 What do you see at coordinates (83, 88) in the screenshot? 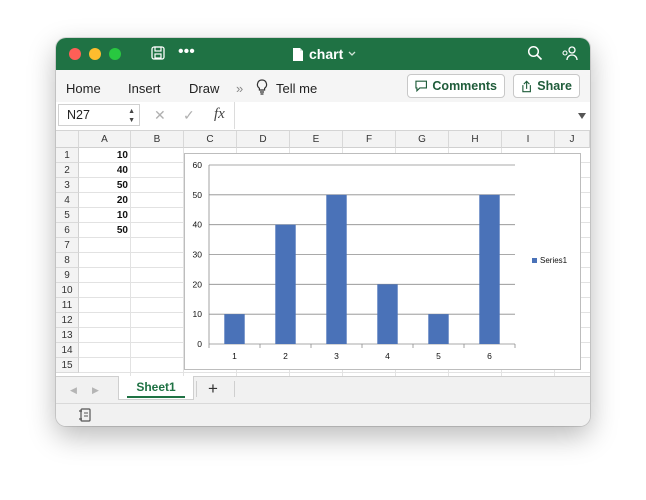
I see `tab-home: Home` at bounding box center [83, 88].